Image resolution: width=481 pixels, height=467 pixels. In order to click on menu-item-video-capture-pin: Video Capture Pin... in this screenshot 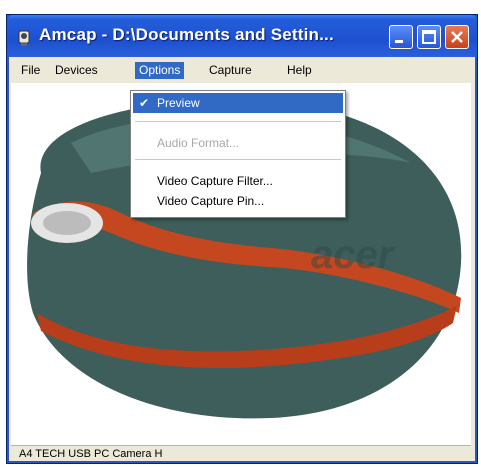, I will do `click(238, 201)`.